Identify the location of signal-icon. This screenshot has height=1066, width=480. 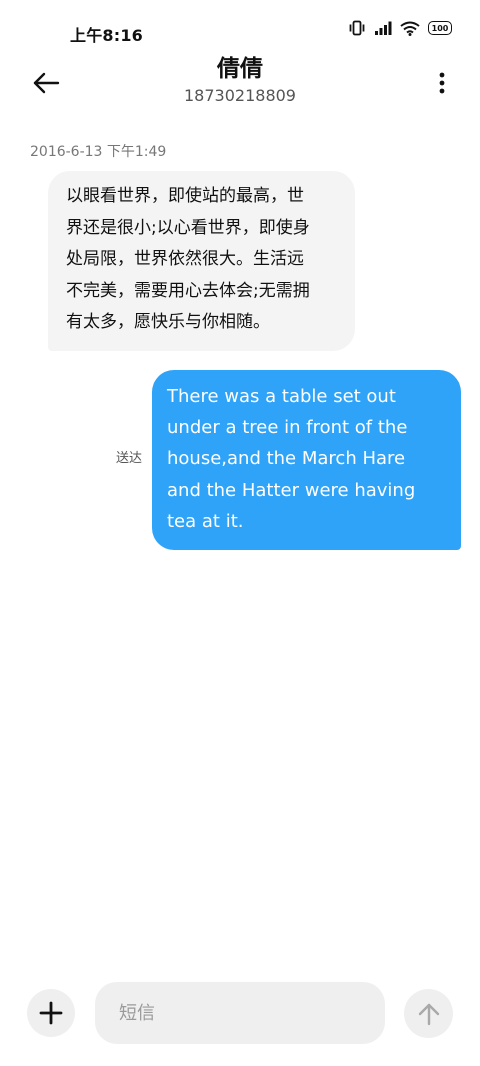
(383, 28).